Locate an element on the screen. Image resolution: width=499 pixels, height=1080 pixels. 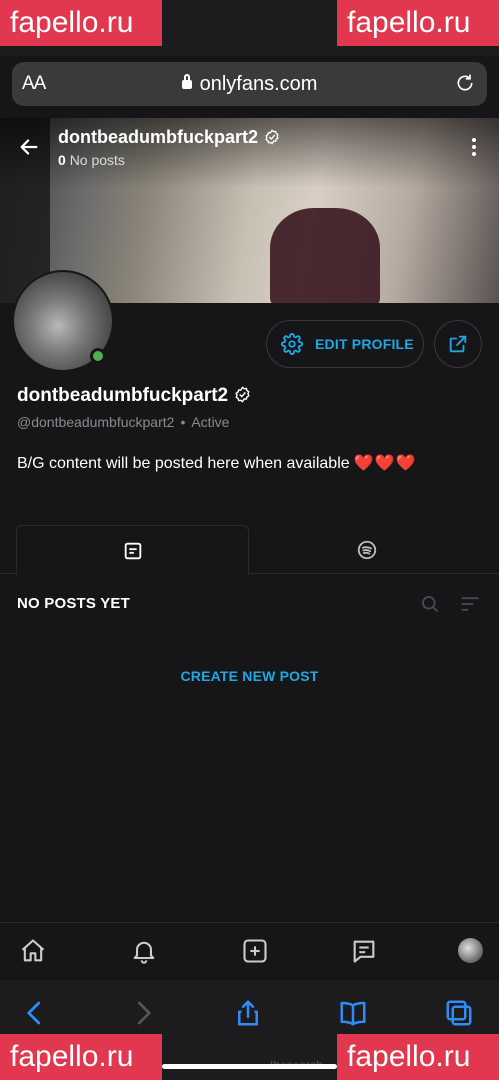
profile-handle: @dontbeadumbfuckpart2 • Active is located at coordinates (123, 422).